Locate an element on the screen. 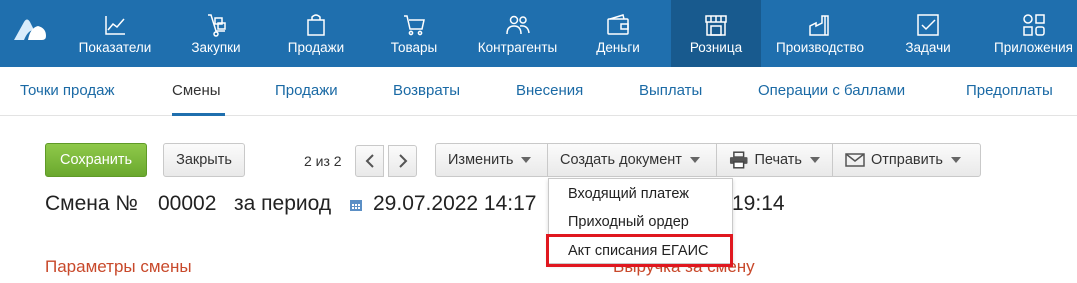  nav-item-sales: Продажи is located at coordinates (316, 33).